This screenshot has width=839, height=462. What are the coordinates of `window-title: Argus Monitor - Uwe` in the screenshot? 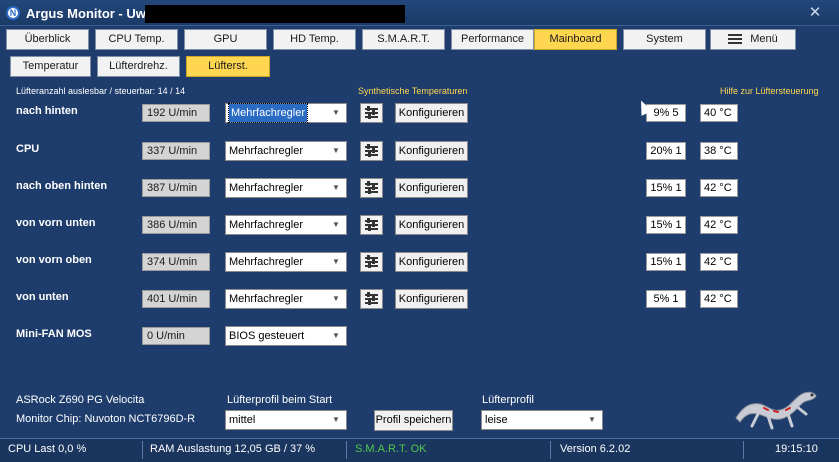 It's located at (90, 13).